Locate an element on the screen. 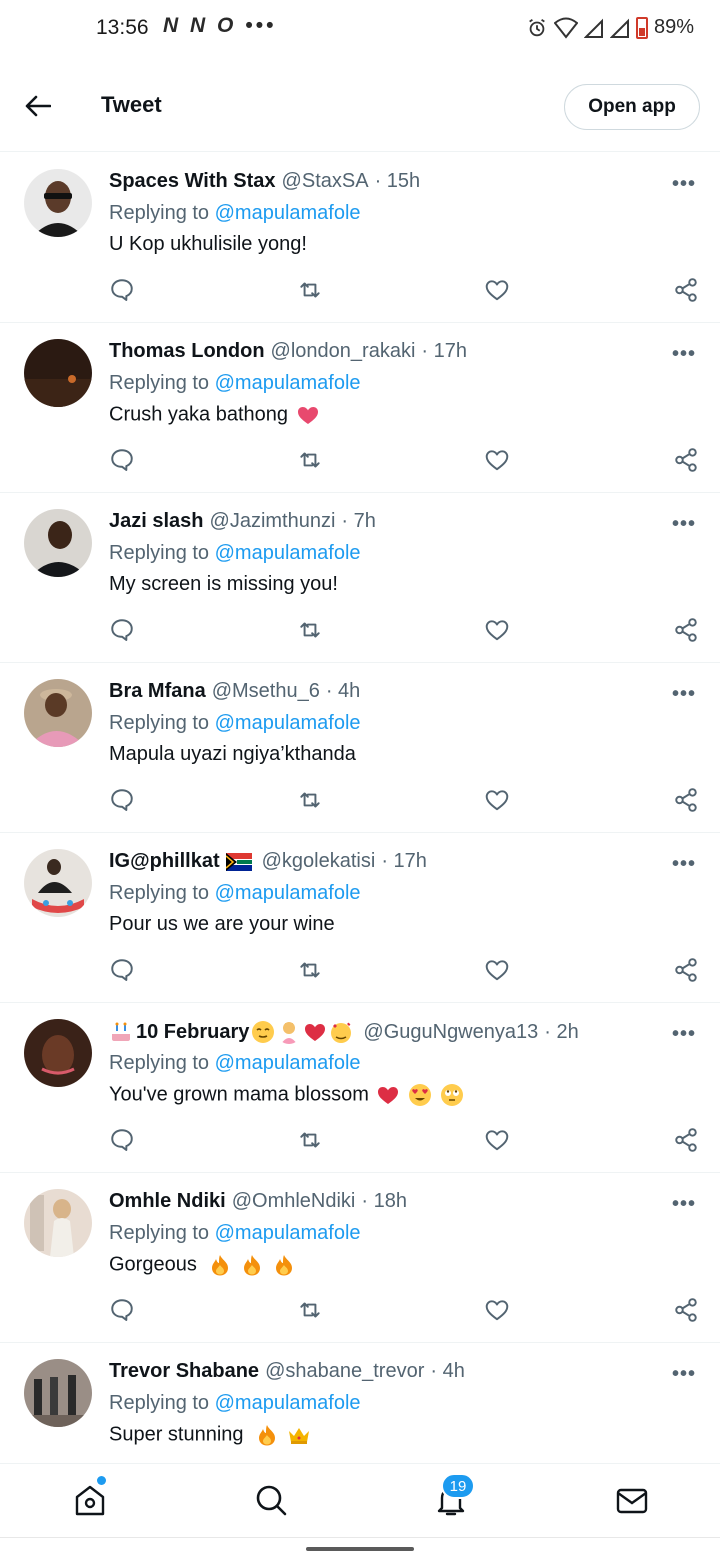  gesture-handle is located at coordinates (360, 1549).